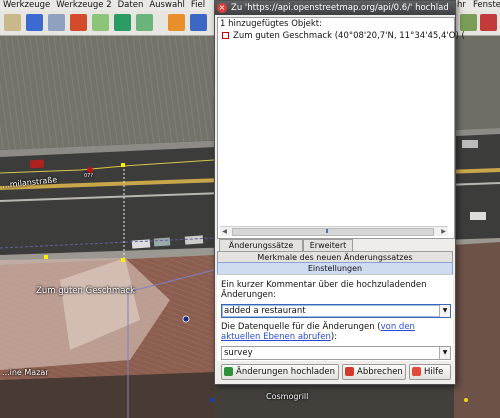 The height and width of the screenshot is (418, 500). I want to click on menu-auswahl: Auswahl, so click(167, 5).